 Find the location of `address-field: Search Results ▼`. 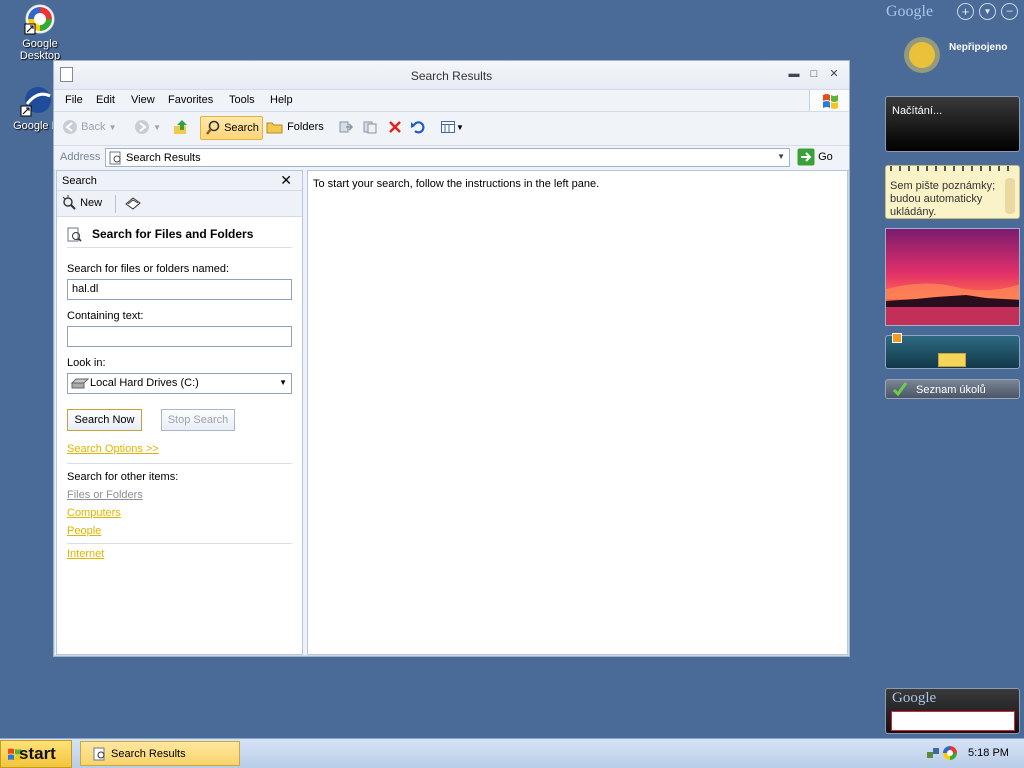

address-field: Search Results ▼ is located at coordinates (447, 157).